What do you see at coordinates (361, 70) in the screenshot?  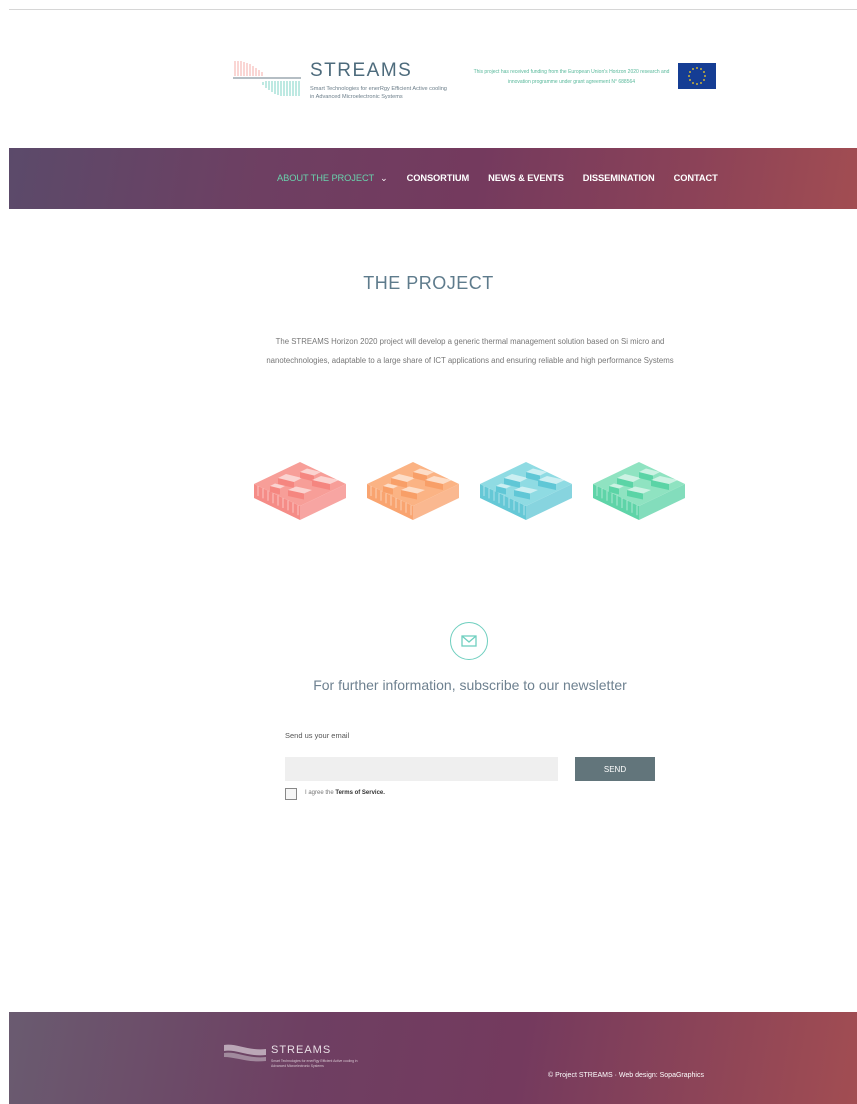 I see `brand-name: STREAMS` at bounding box center [361, 70].